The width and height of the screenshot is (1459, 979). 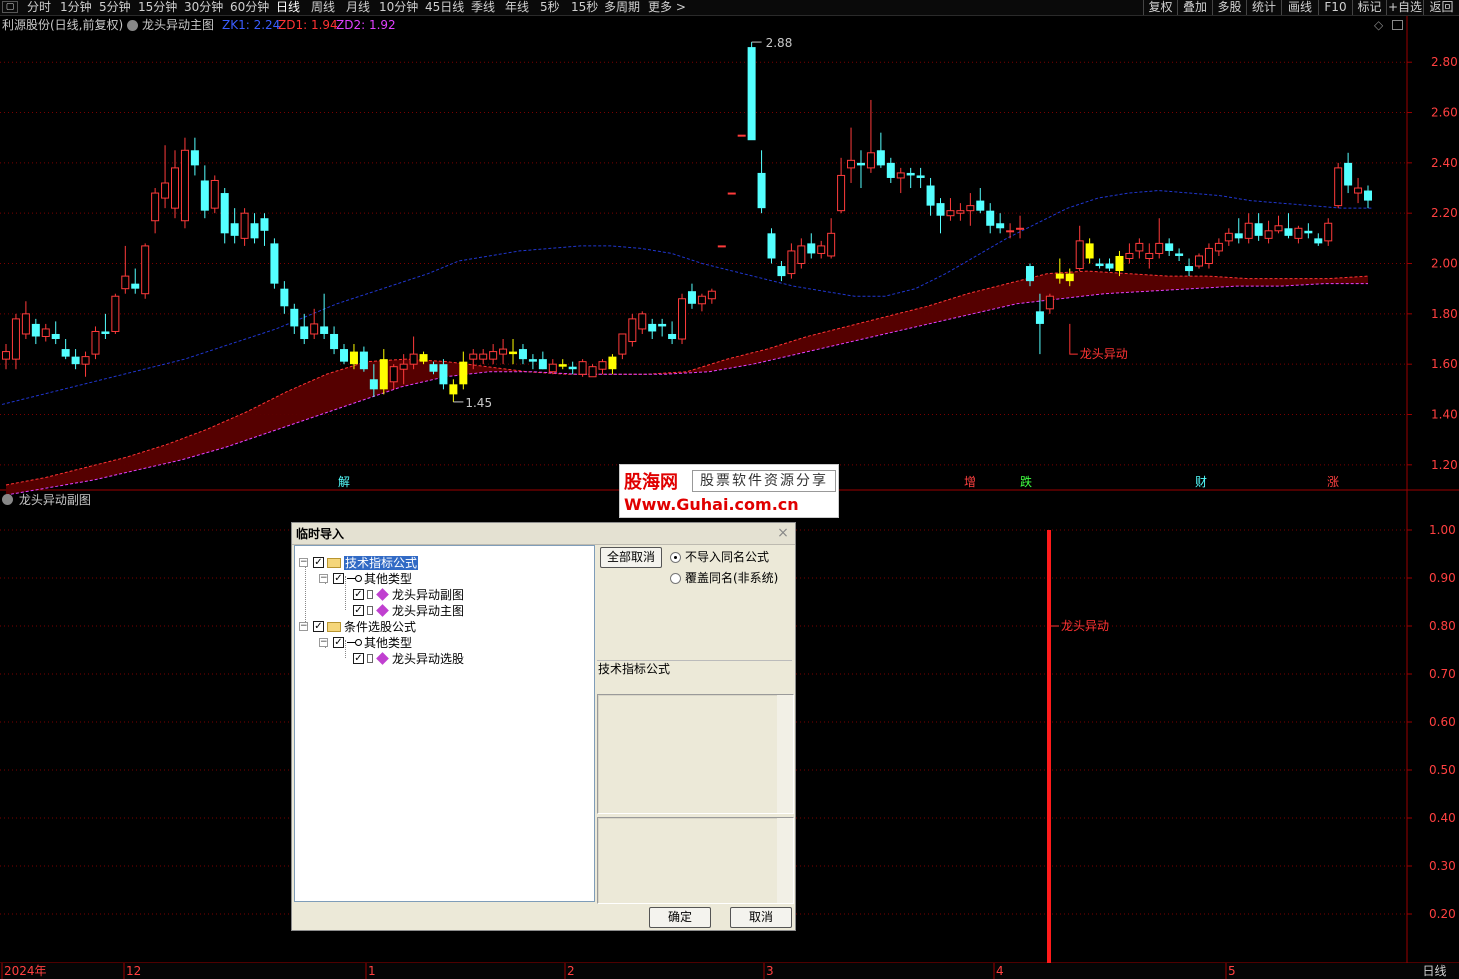 What do you see at coordinates (785, 754) in the screenshot?
I see `description-scrollbar` at bounding box center [785, 754].